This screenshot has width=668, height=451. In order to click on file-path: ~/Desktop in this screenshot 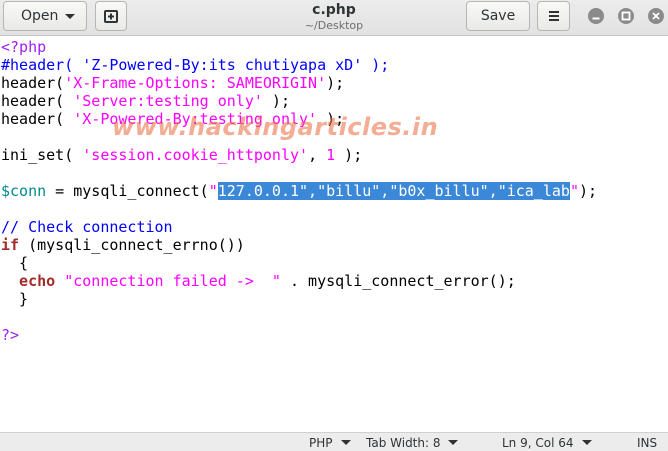, I will do `click(334, 25)`.